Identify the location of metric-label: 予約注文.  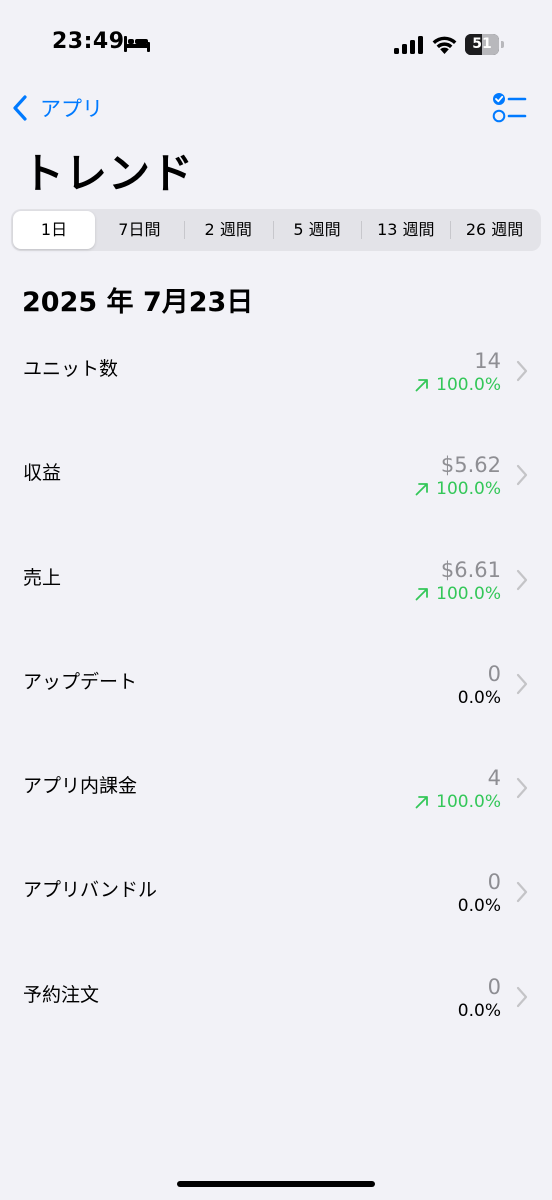
(61, 994).